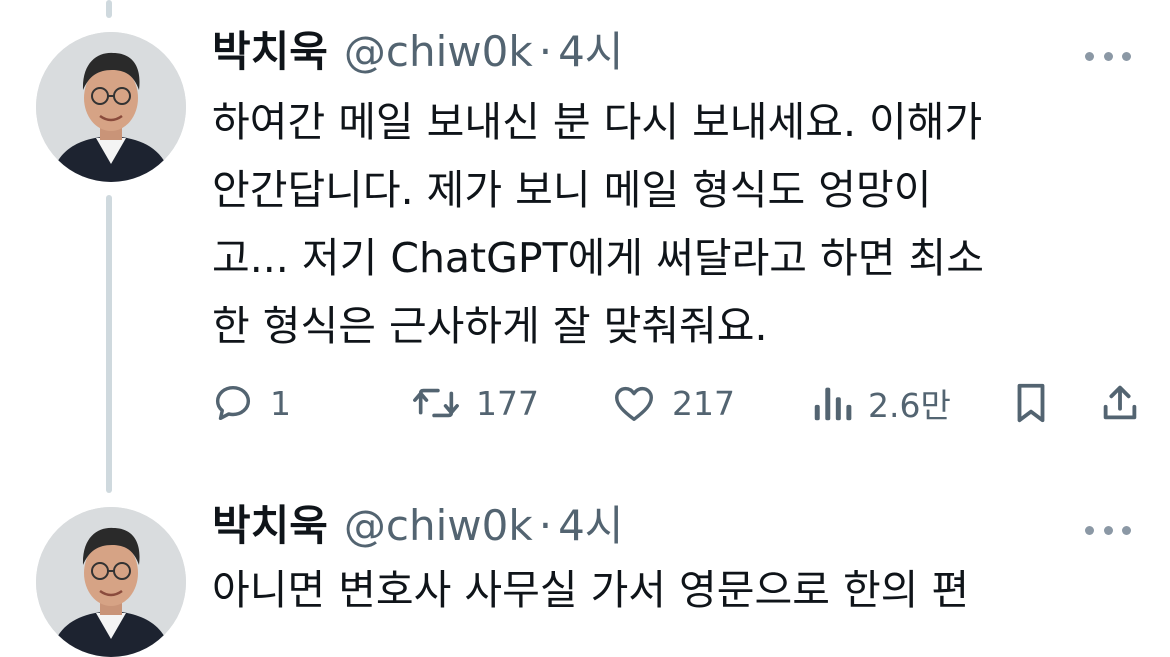  I want to click on reply-icon, so click(233, 403).